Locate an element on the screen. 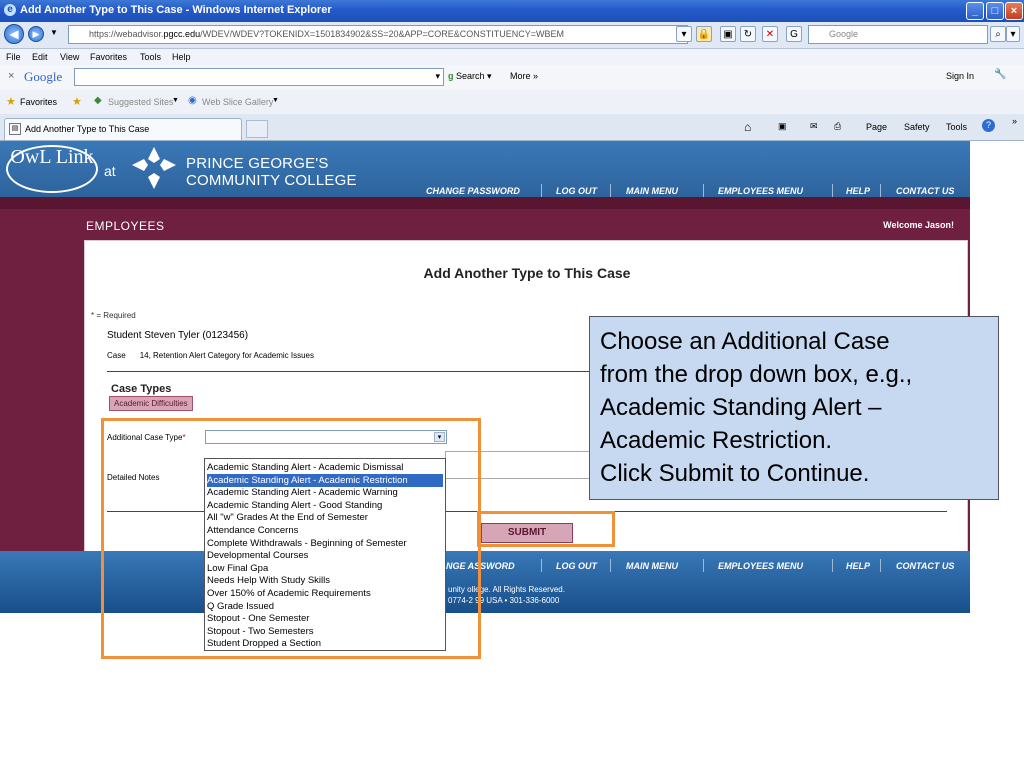 This screenshot has width=1024, height=768. page-menu: Page is located at coordinates (876, 127).